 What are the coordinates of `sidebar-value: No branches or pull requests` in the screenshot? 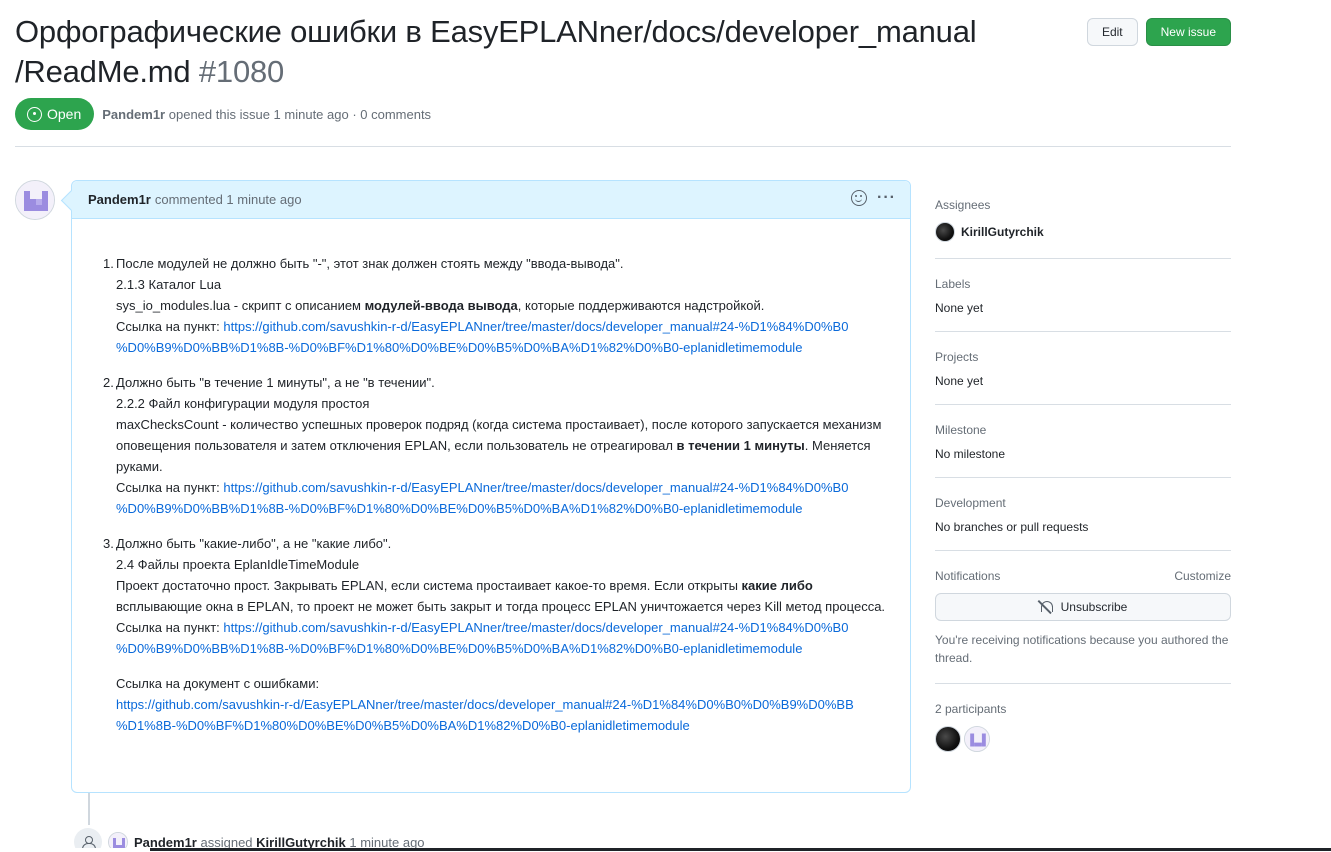 It's located at (1012, 527).